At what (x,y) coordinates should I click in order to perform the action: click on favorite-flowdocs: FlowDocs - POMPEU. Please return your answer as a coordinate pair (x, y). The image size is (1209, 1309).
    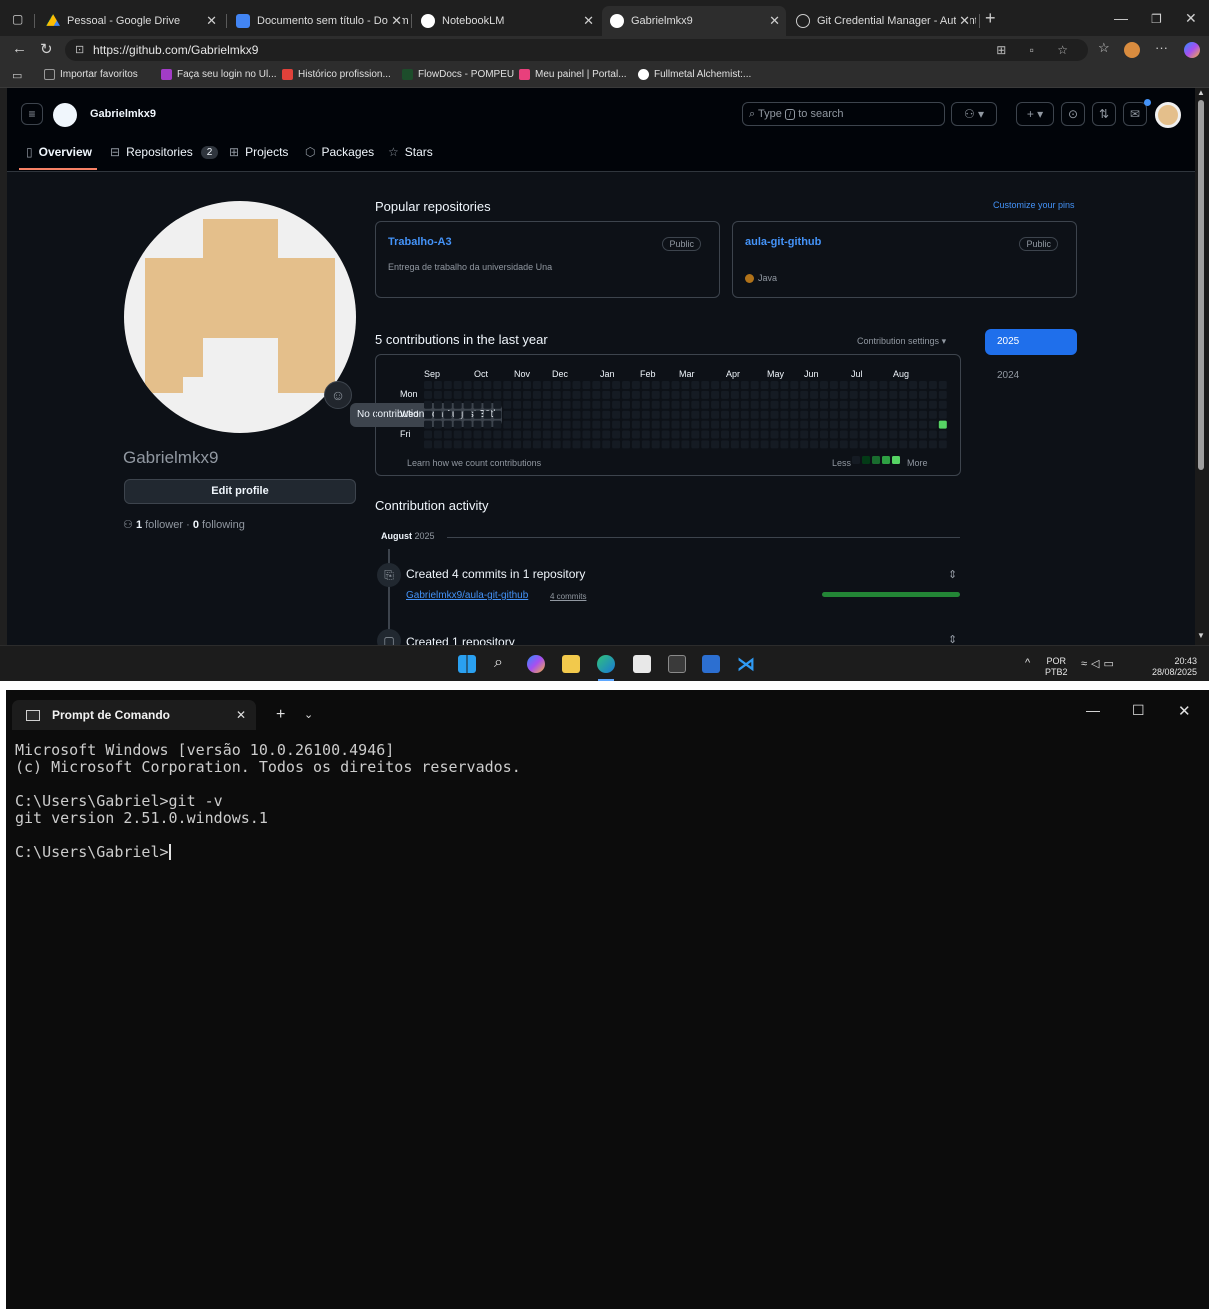
    Looking at the image, I should click on (458, 74).